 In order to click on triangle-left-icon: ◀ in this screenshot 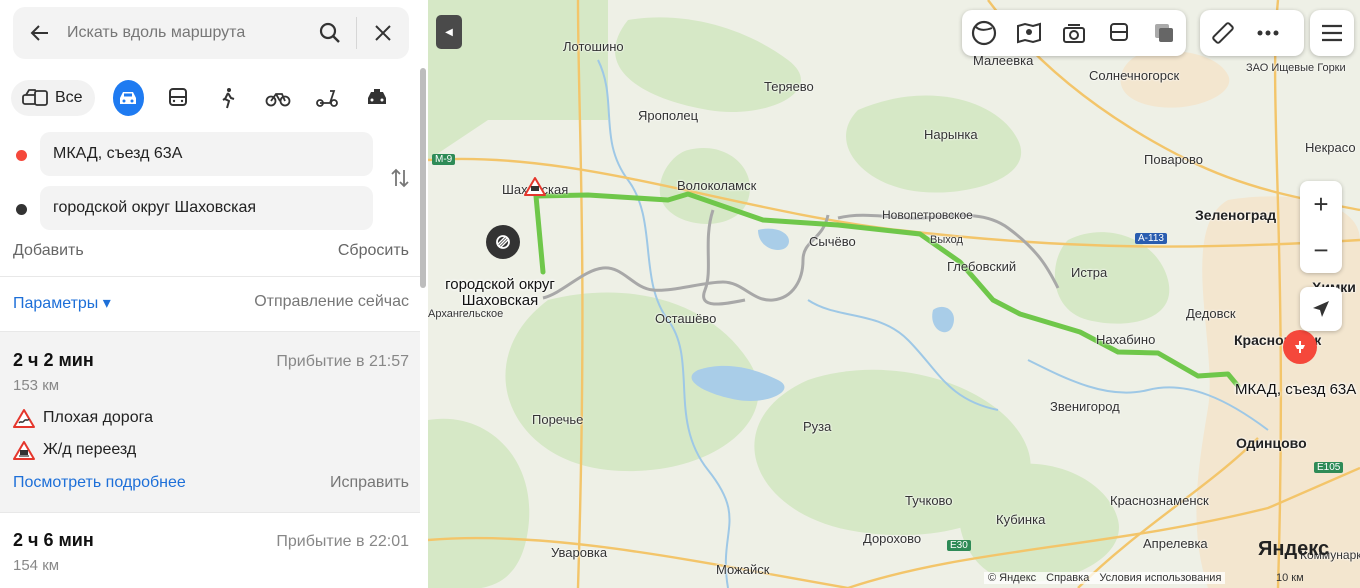, I will do `click(449, 32)`.